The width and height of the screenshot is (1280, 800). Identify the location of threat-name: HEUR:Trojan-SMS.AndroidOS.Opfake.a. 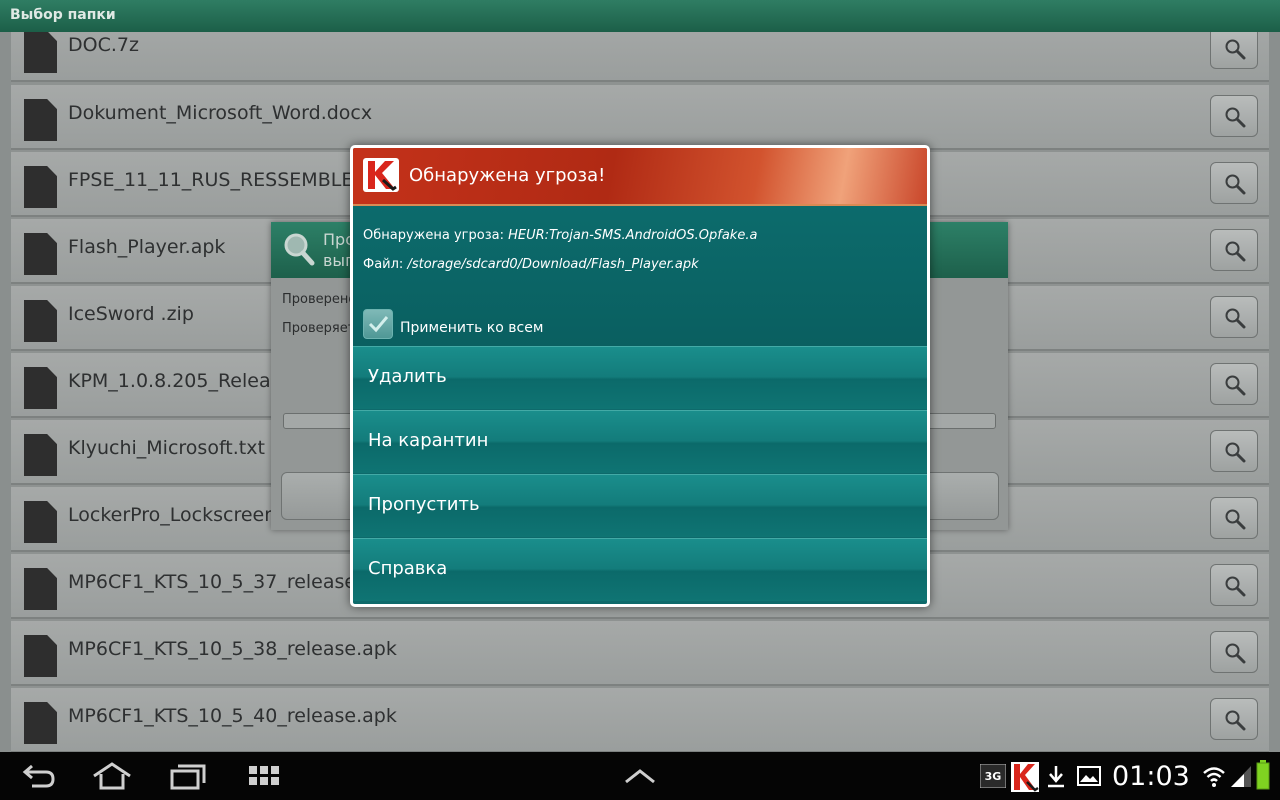
(633, 235).